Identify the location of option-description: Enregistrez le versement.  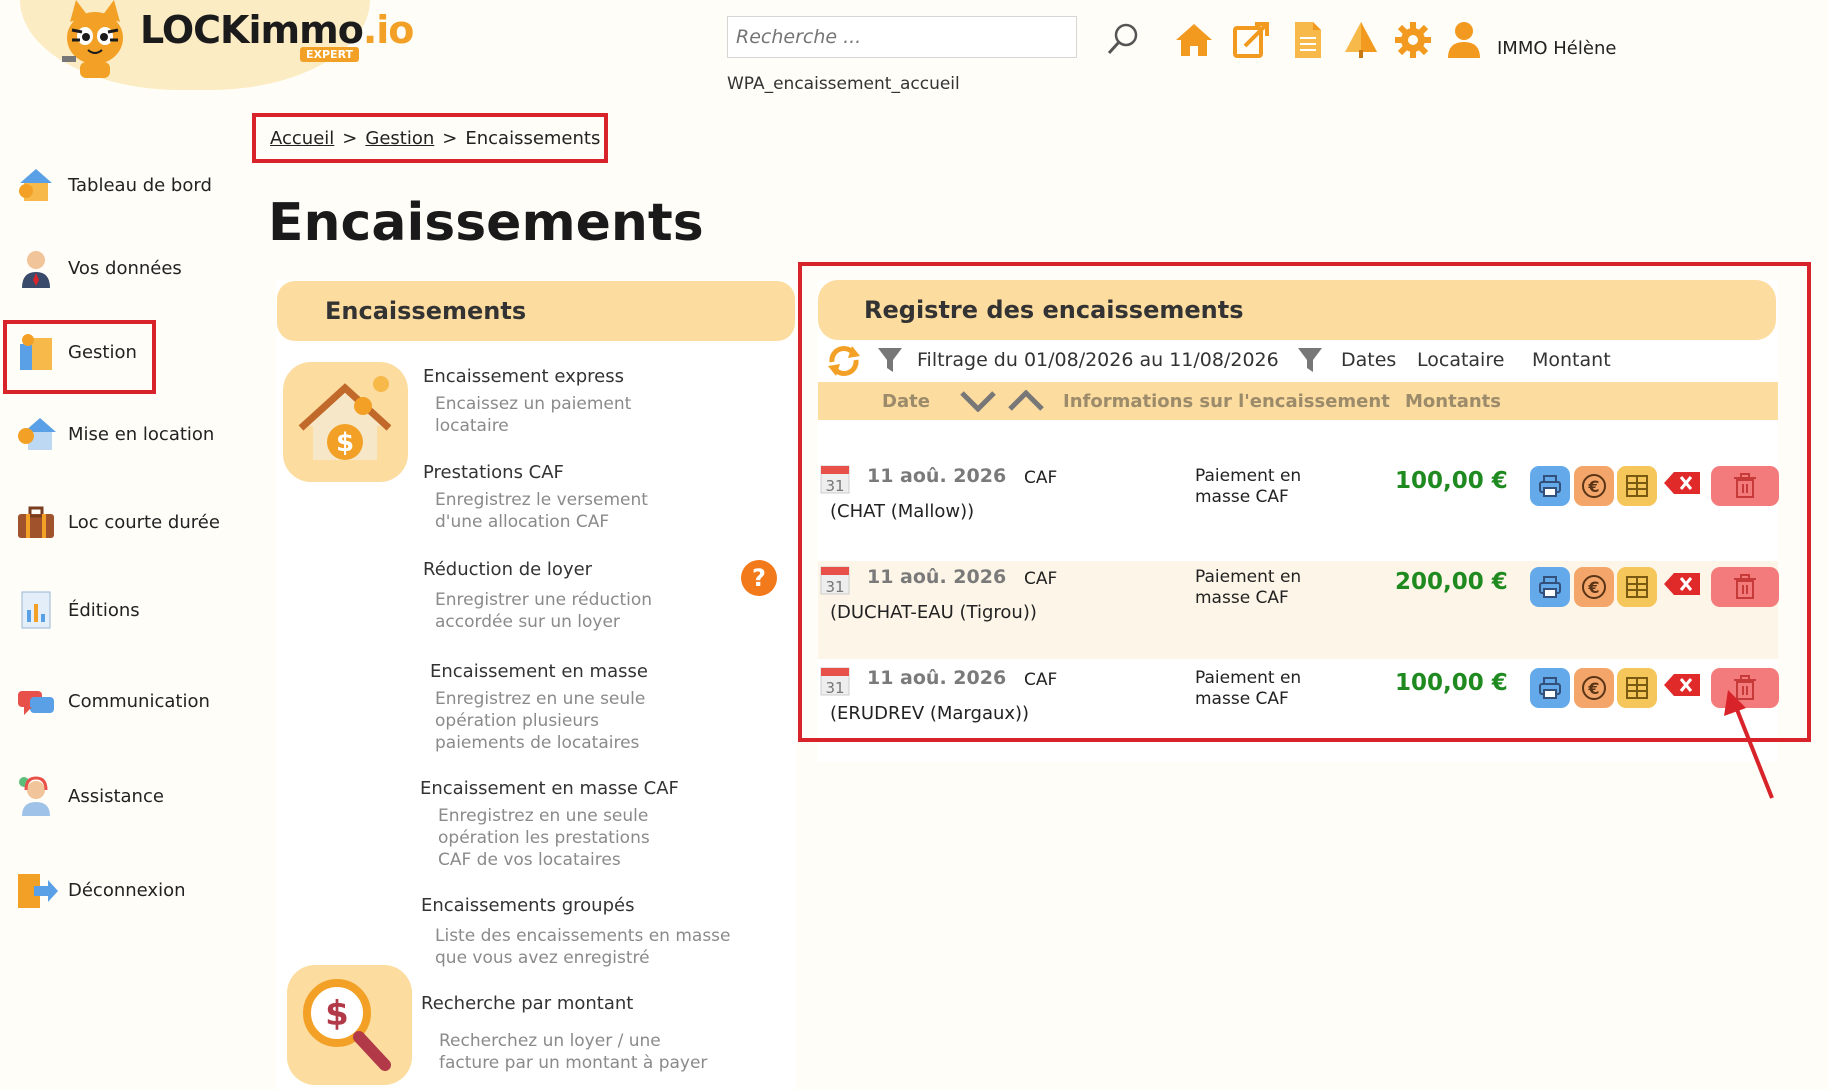
(541, 500).